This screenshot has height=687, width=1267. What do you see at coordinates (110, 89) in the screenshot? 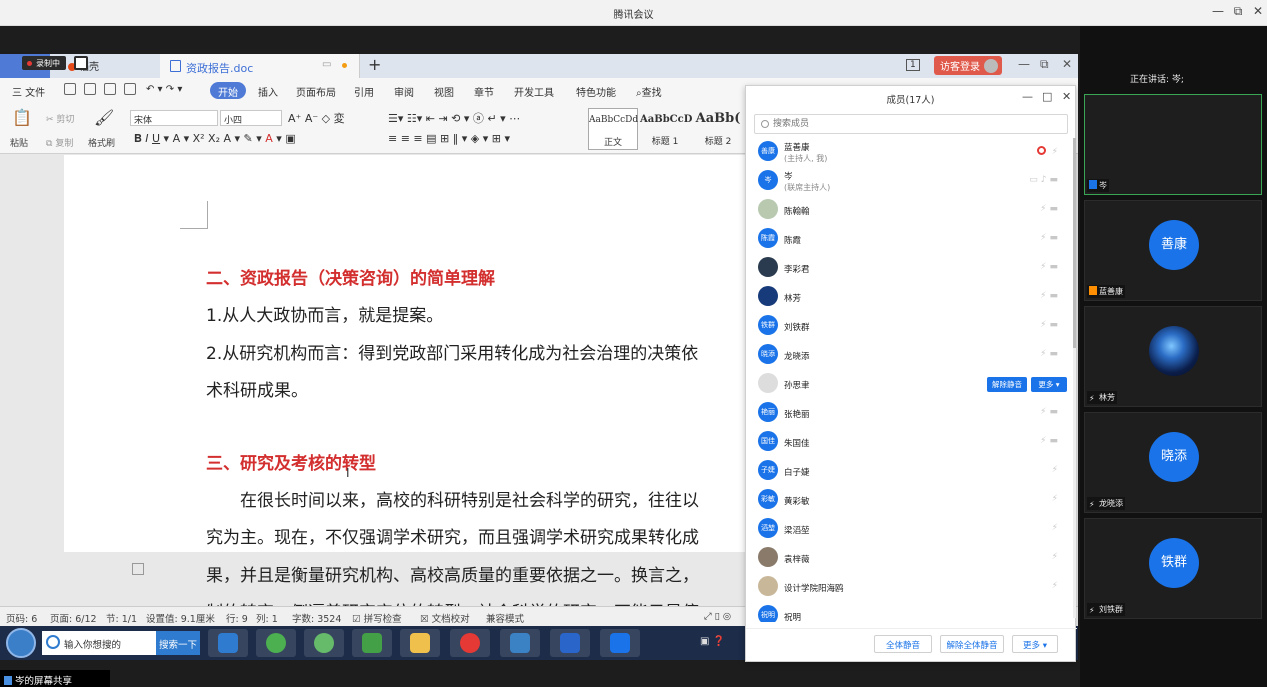
I see `print-icon` at bounding box center [110, 89].